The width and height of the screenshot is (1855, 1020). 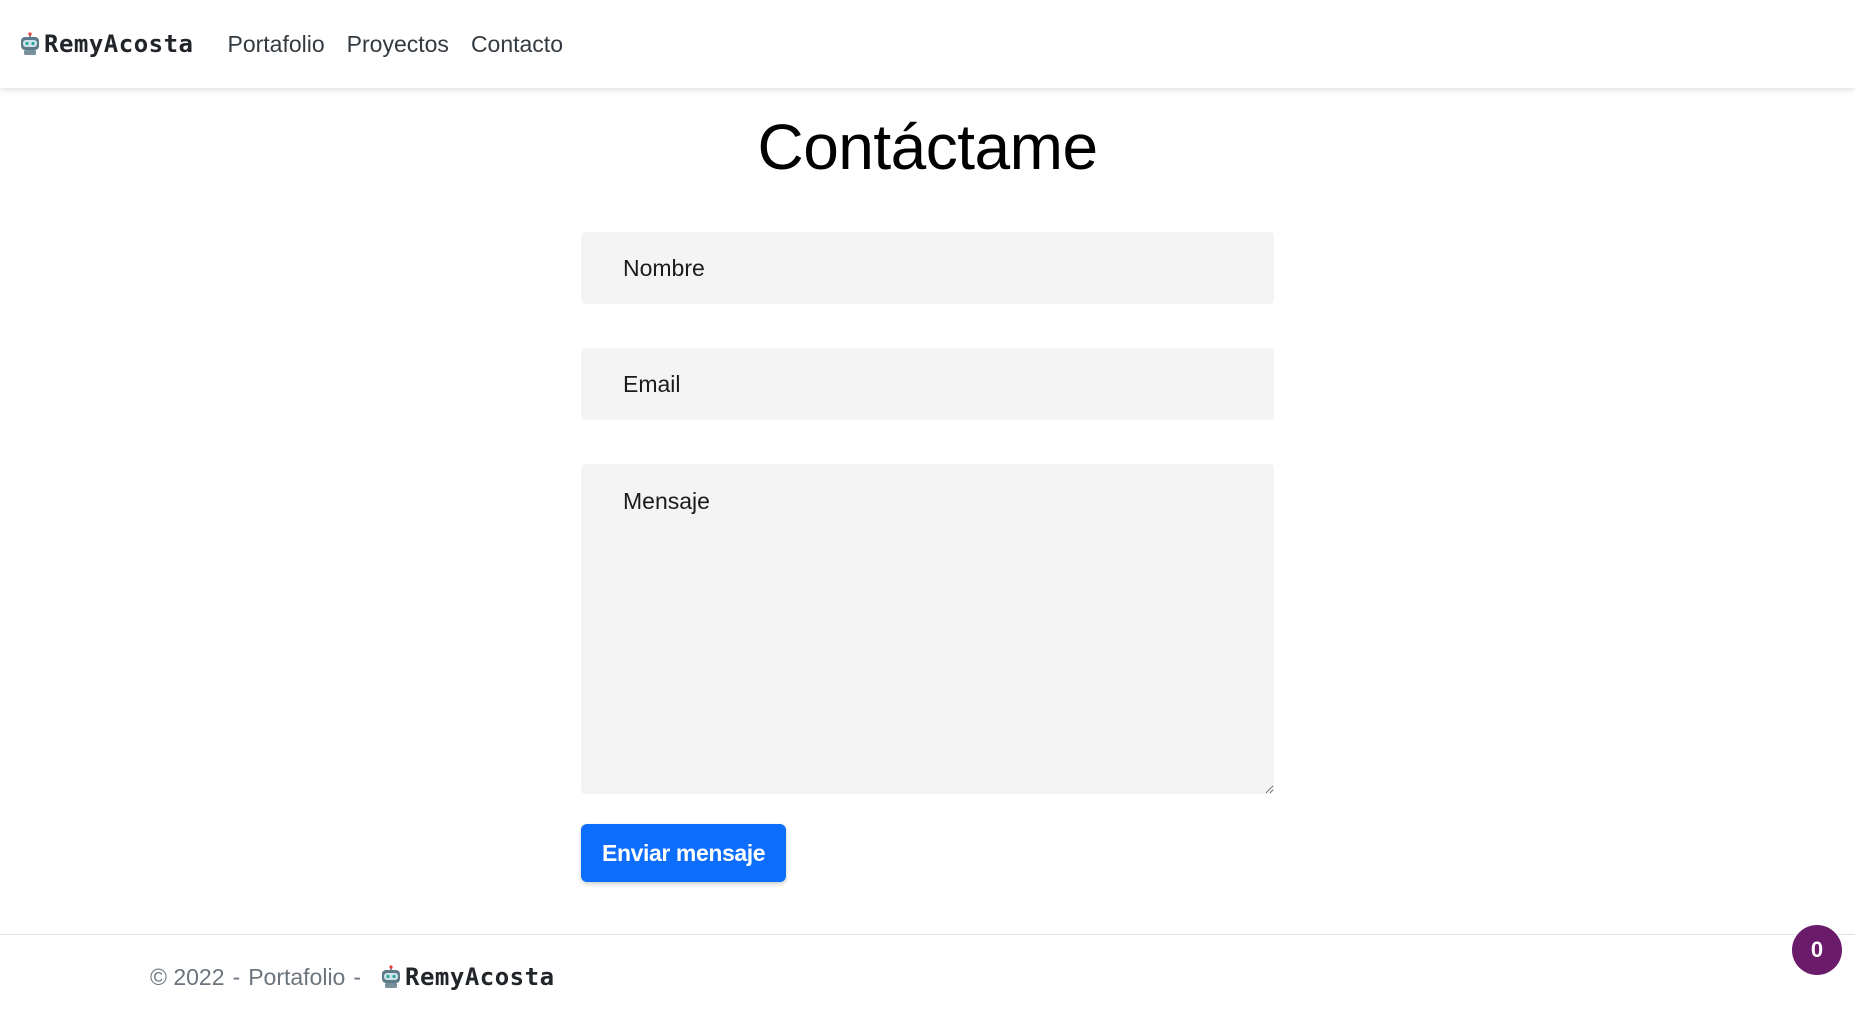 I want to click on nav-links: Portafolio Proyectos Contacto, so click(x=396, y=44).